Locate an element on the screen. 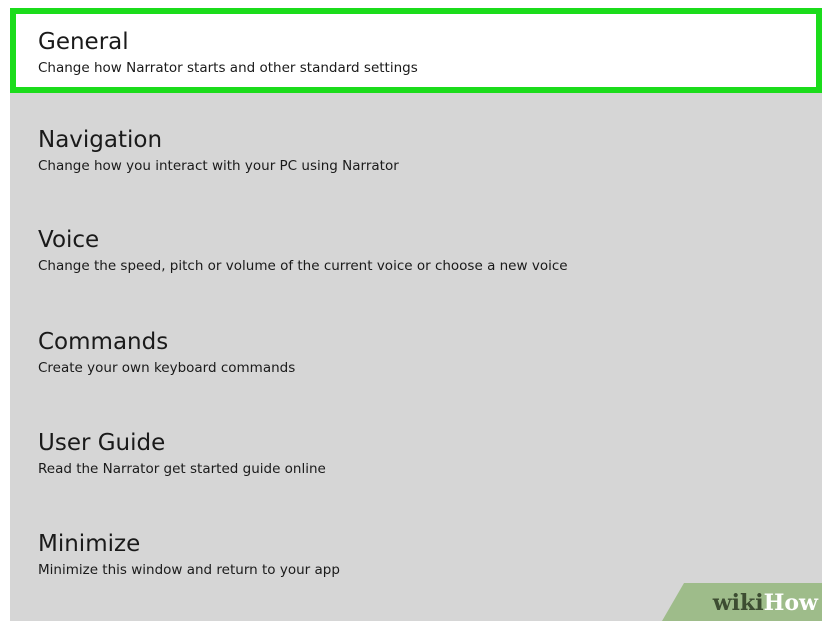 Image resolution: width=822 pixels, height=621 pixels. menu-item-description: Create your own keyboard commands is located at coordinates (167, 368).